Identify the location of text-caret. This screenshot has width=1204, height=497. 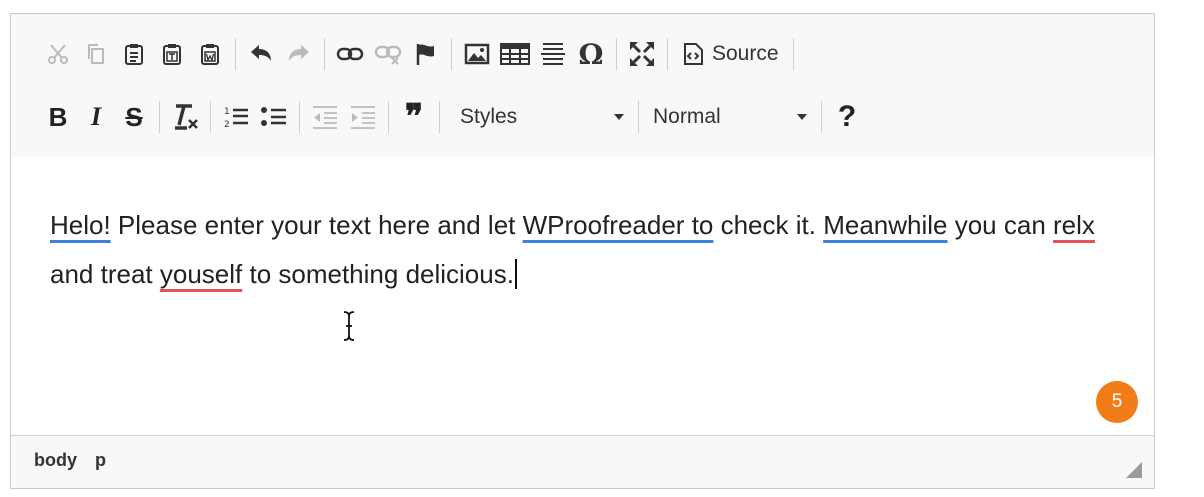
(515, 274).